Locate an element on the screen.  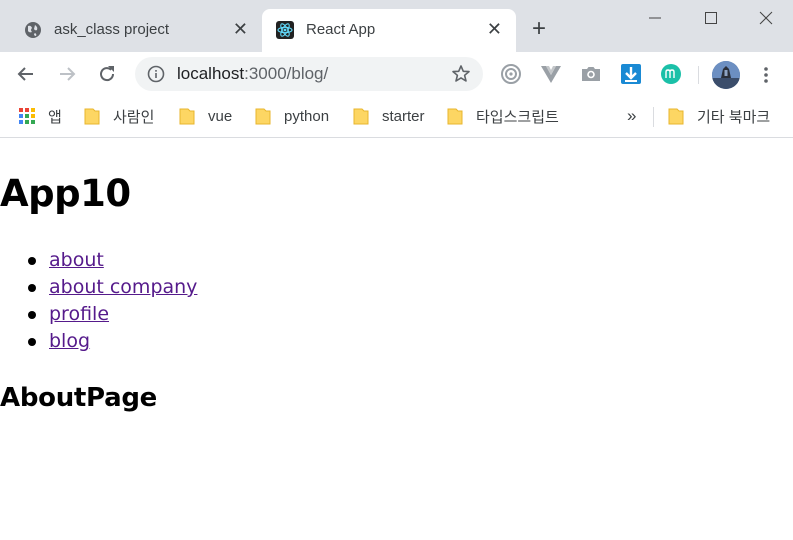
close-window-icon is located at coordinates (766, 18).